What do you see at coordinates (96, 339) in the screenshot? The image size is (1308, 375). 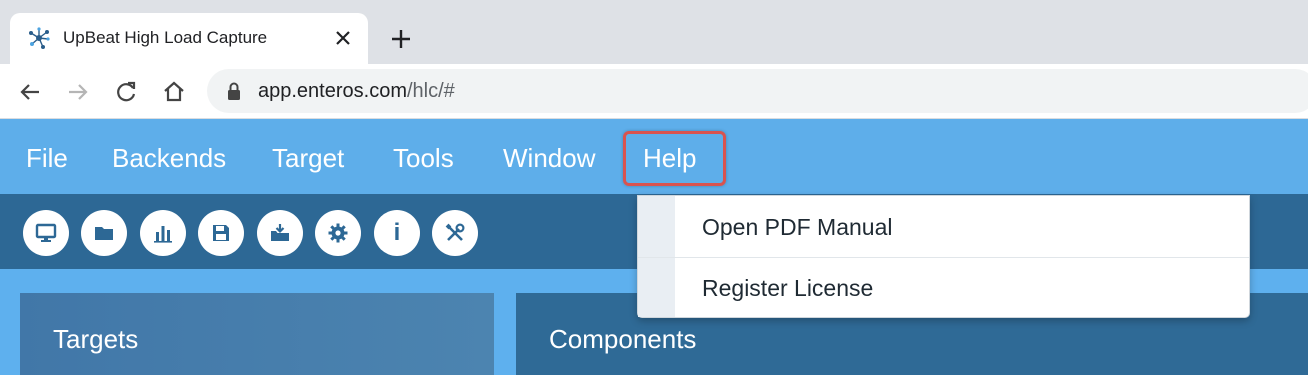 I see `targets-panel-title: Targets` at bounding box center [96, 339].